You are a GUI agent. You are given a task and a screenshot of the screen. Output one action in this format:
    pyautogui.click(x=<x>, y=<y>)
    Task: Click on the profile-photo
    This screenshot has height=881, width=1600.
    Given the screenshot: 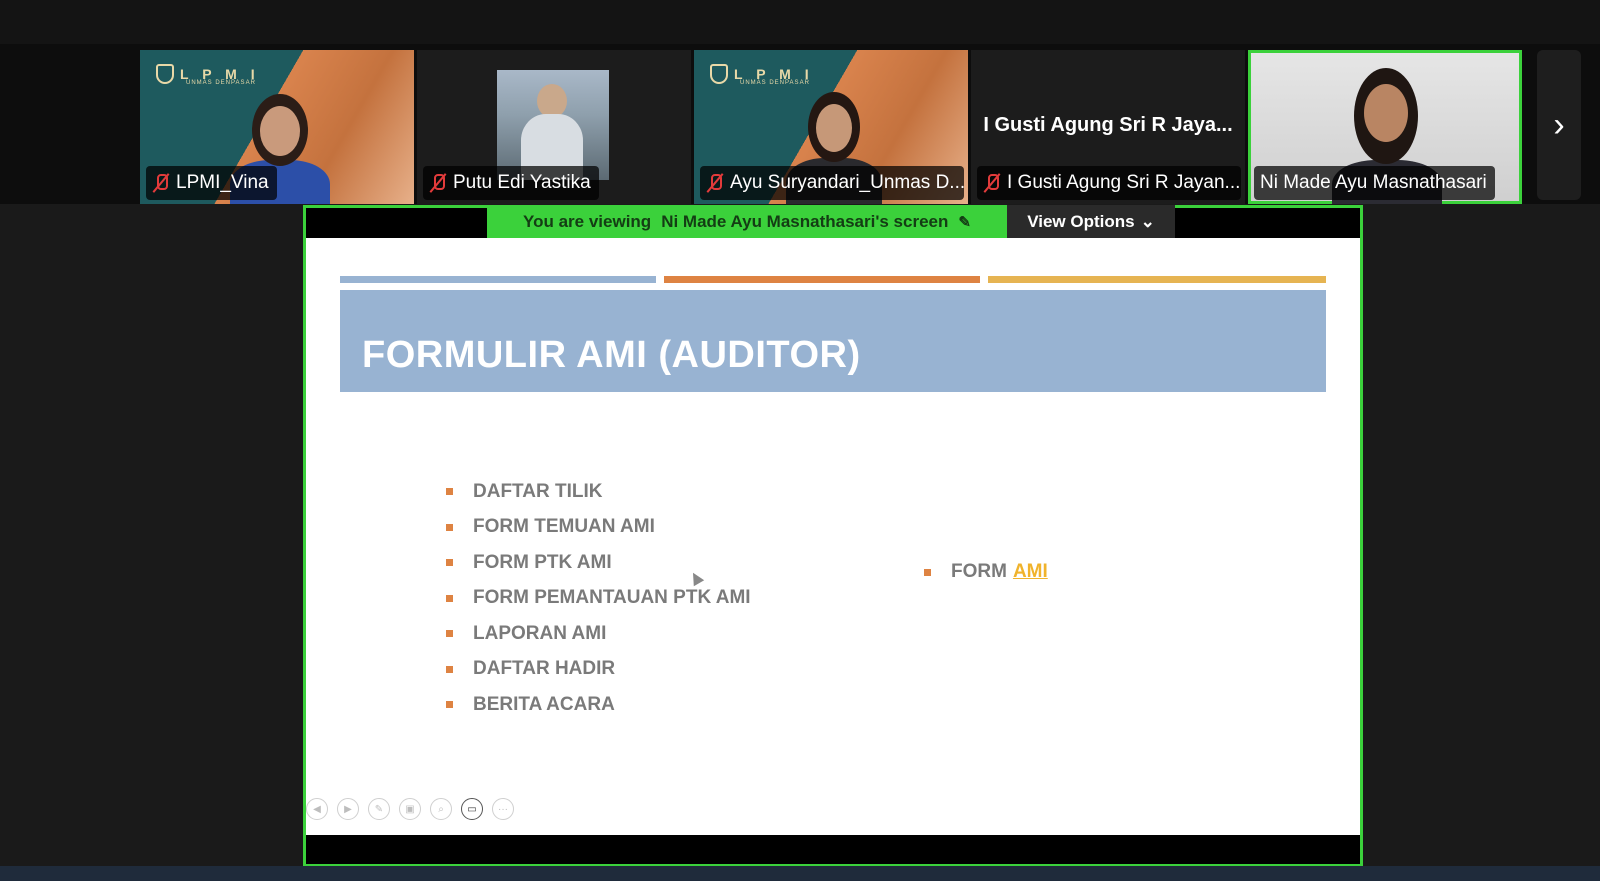 What is the action you would take?
    pyautogui.click(x=553, y=125)
    